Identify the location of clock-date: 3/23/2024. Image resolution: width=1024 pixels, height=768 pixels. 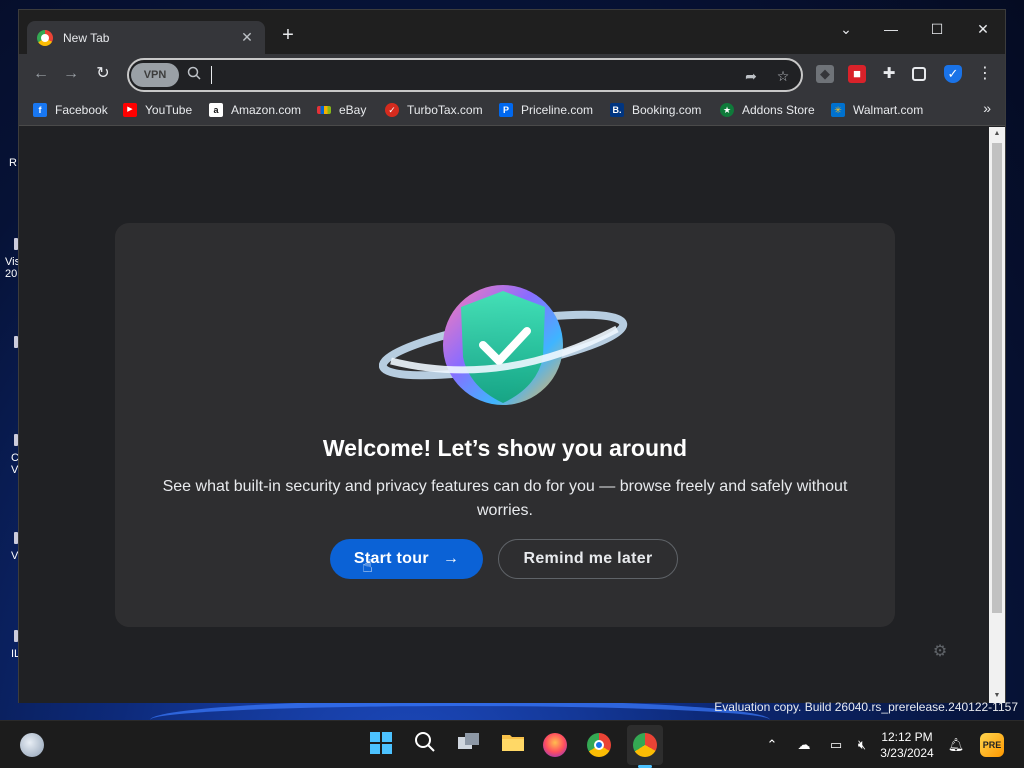
(907, 753).